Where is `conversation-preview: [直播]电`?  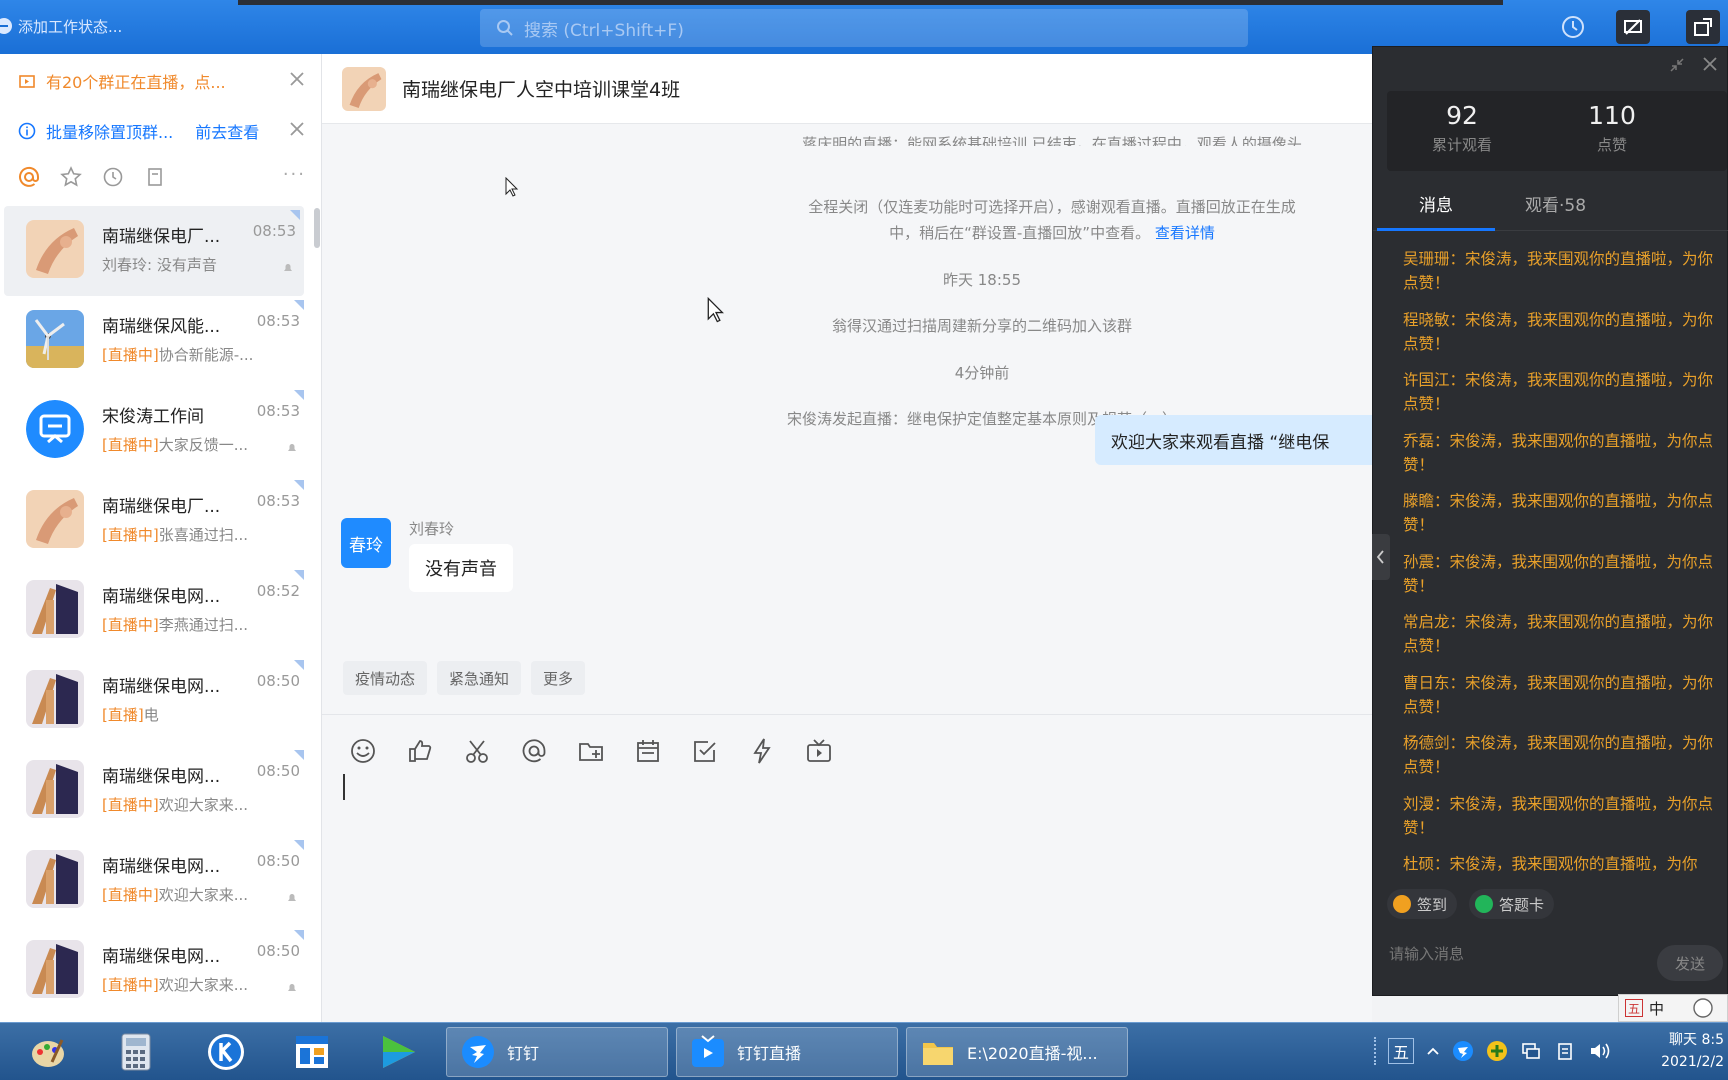
conversation-preview: [直播]电 is located at coordinates (130, 714).